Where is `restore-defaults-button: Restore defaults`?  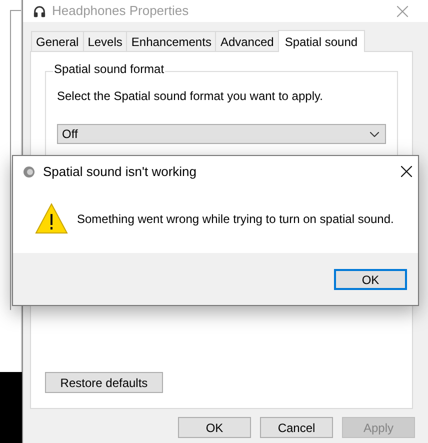
restore-defaults-button: Restore defaults is located at coordinates (104, 382).